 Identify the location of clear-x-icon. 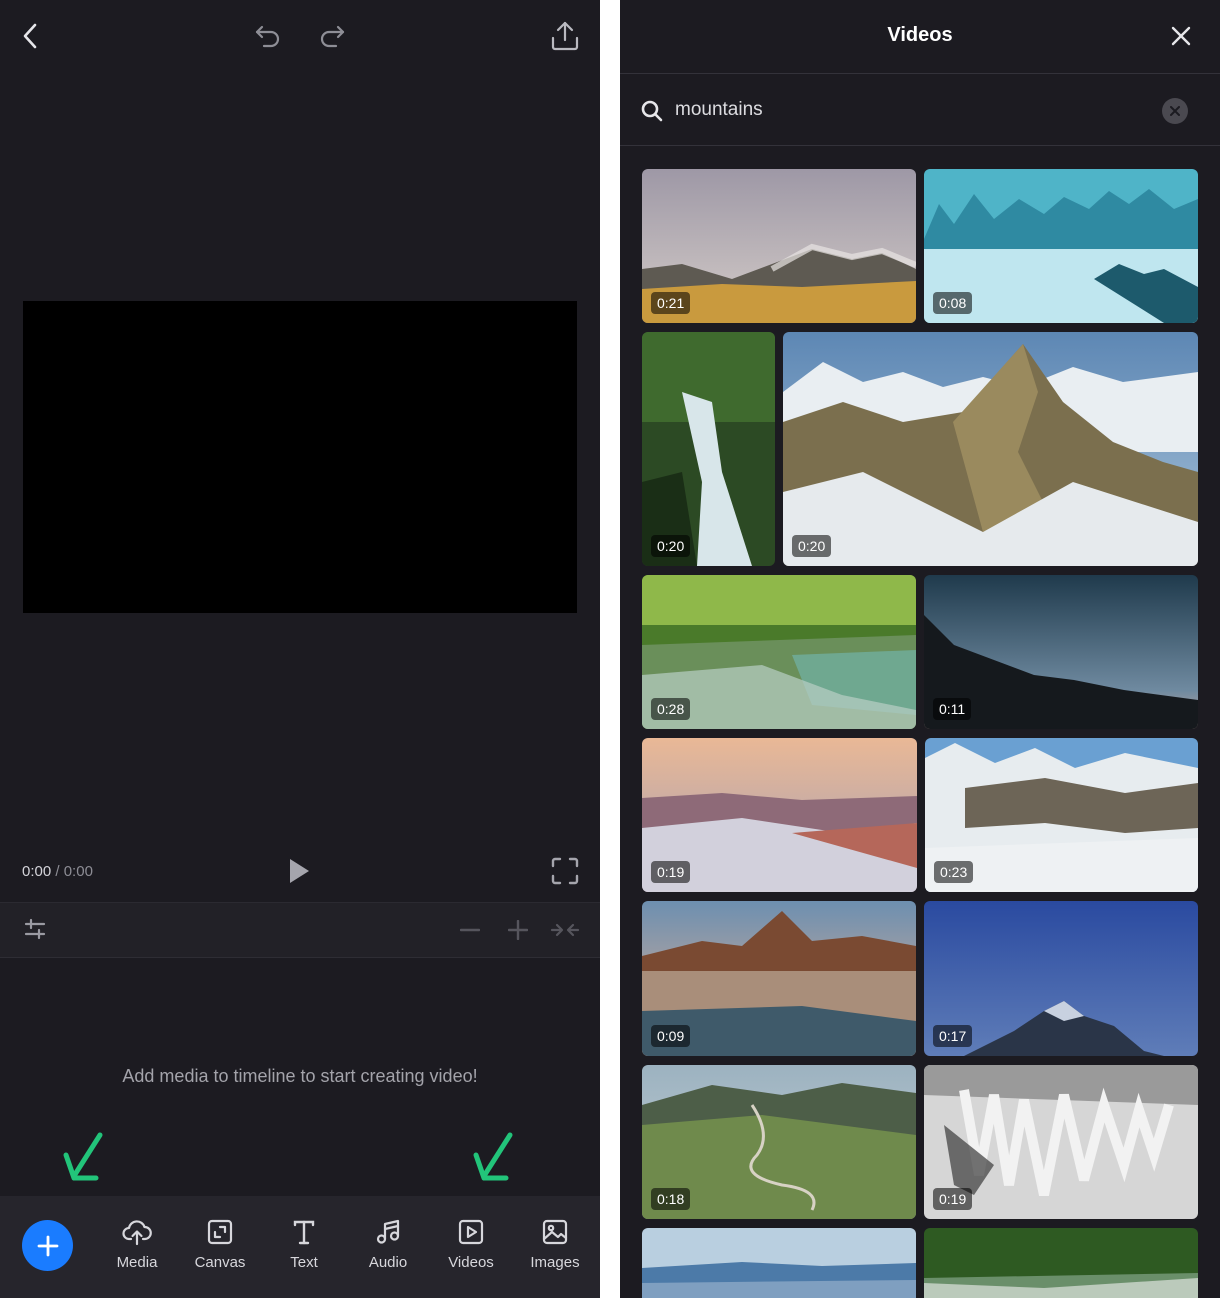
(1175, 111).